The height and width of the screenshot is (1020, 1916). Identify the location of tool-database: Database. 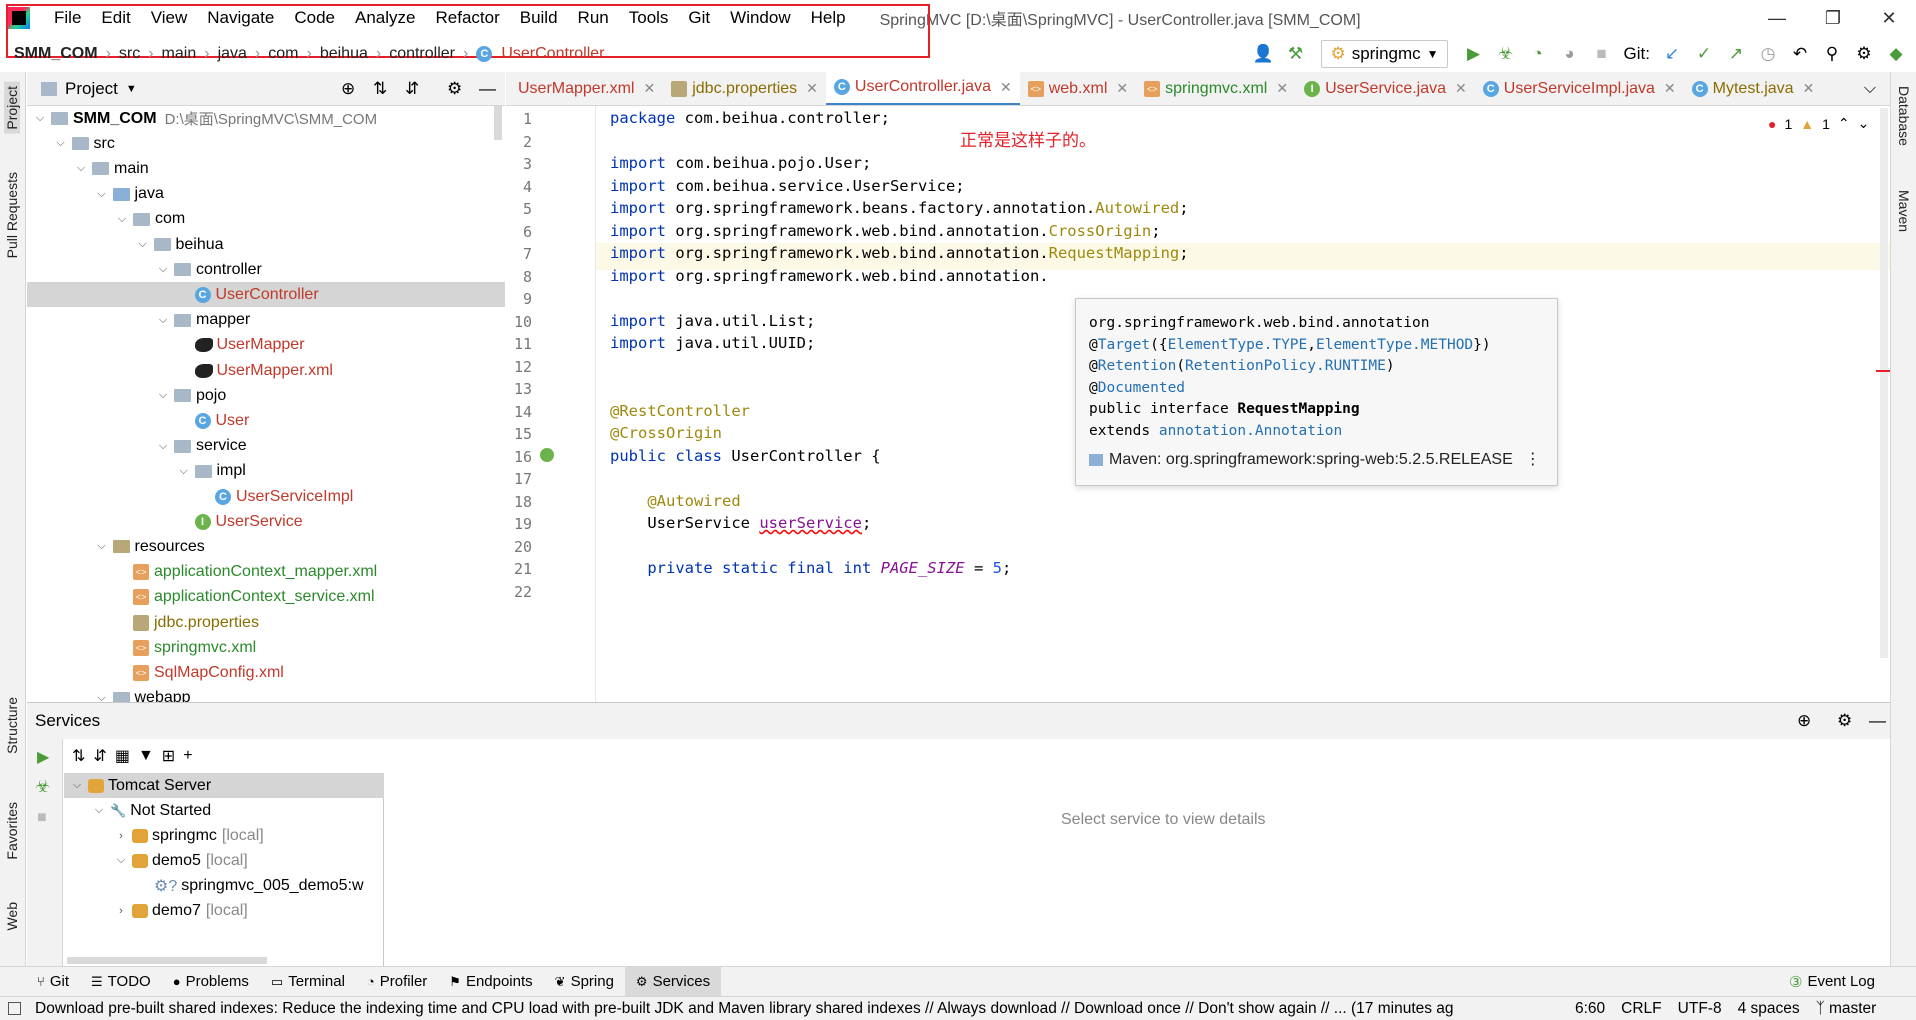
(1904, 116).